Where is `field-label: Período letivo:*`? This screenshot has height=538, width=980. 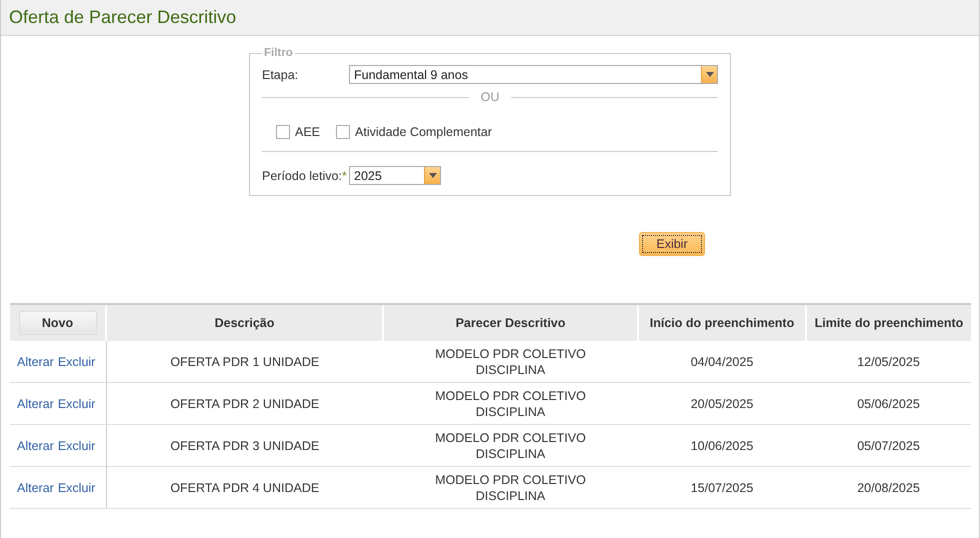 field-label: Período letivo:* is located at coordinates (305, 175).